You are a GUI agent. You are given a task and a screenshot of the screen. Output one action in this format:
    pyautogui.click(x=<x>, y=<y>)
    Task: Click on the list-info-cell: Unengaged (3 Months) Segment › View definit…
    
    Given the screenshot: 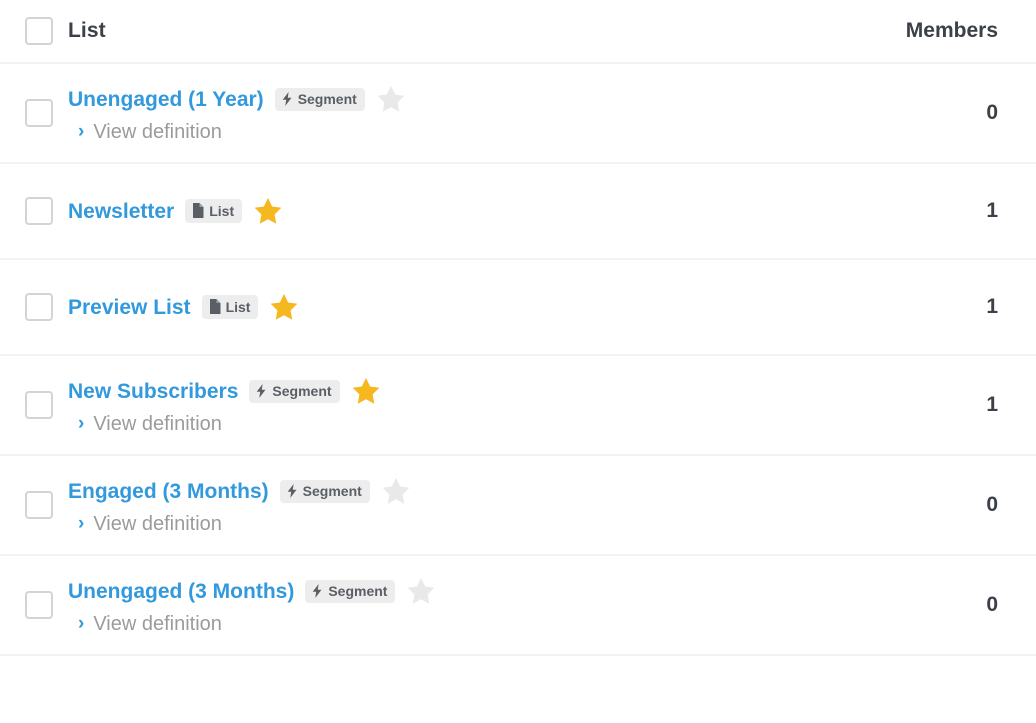 What is the action you would take?
    pyautogui.click(x=468, y=605)
    